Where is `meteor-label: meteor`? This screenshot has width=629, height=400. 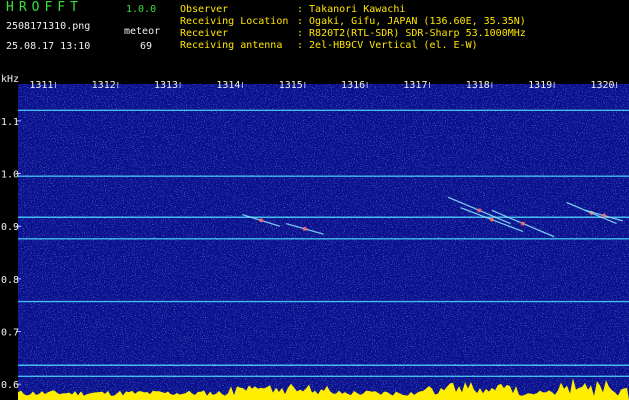 meteor-label: meteor is located at coordinates (142, 31).